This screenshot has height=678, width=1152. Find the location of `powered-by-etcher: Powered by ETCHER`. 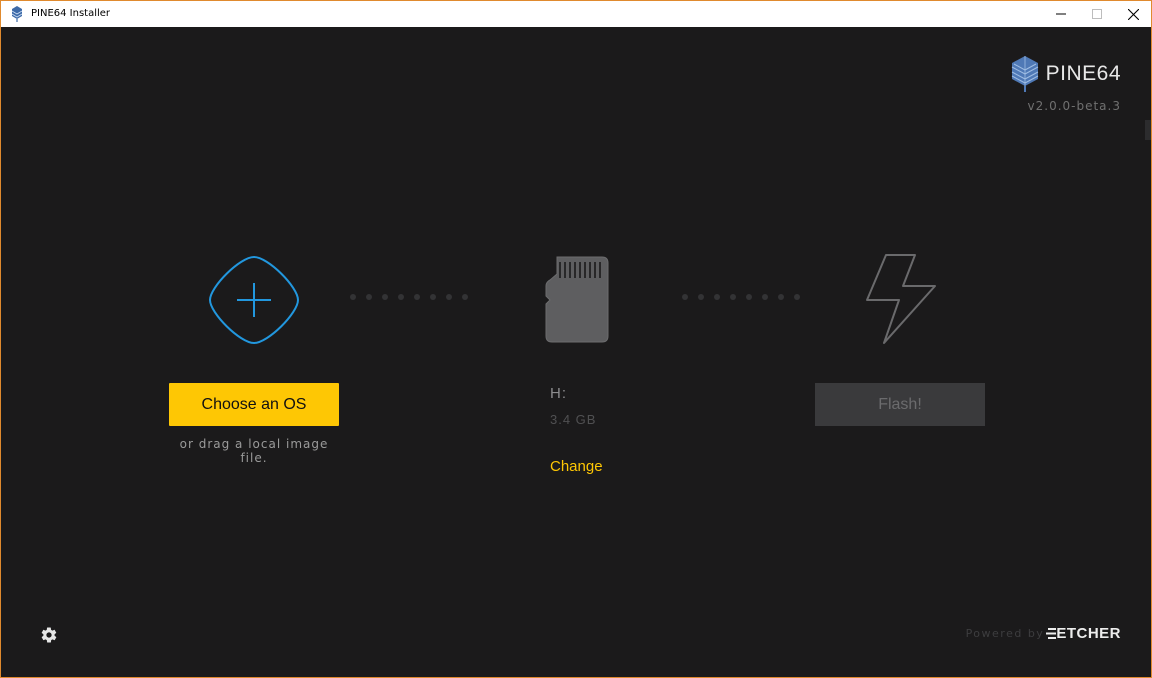

powered-by-etcher: Powered by ETCHER is located at coordinates (1043, 633).